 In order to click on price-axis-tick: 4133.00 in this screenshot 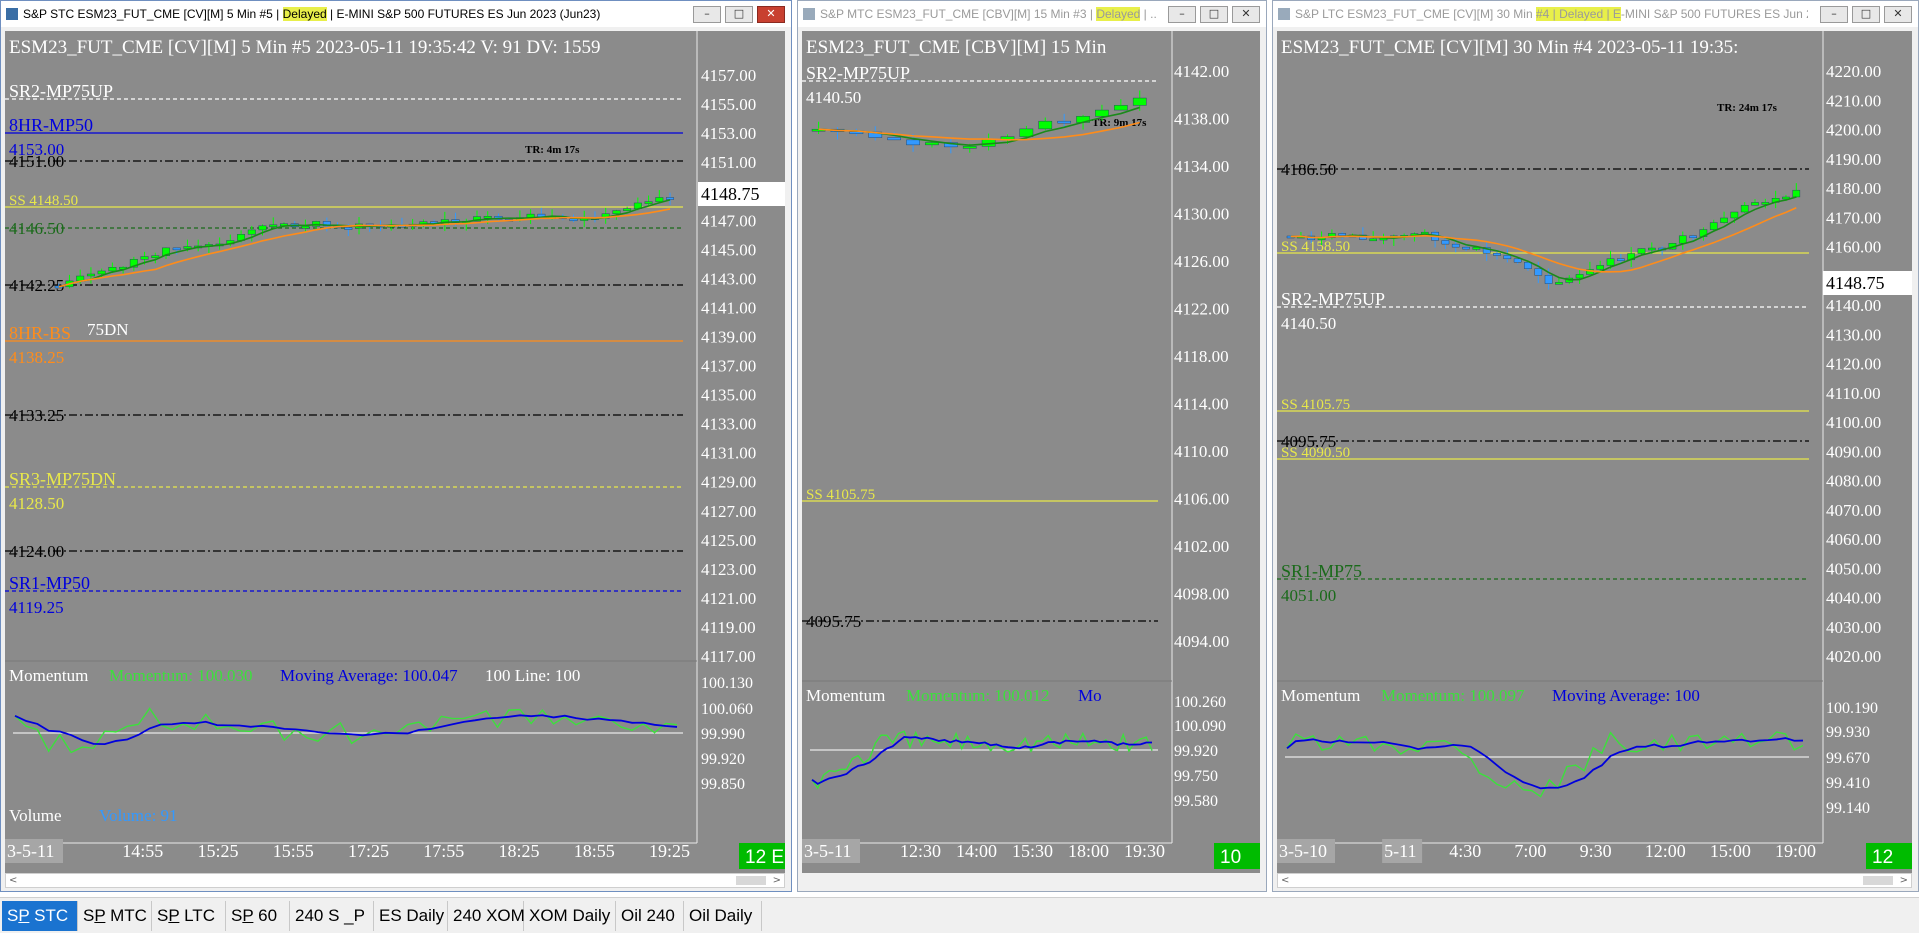, I will do `click(728, 424)`.